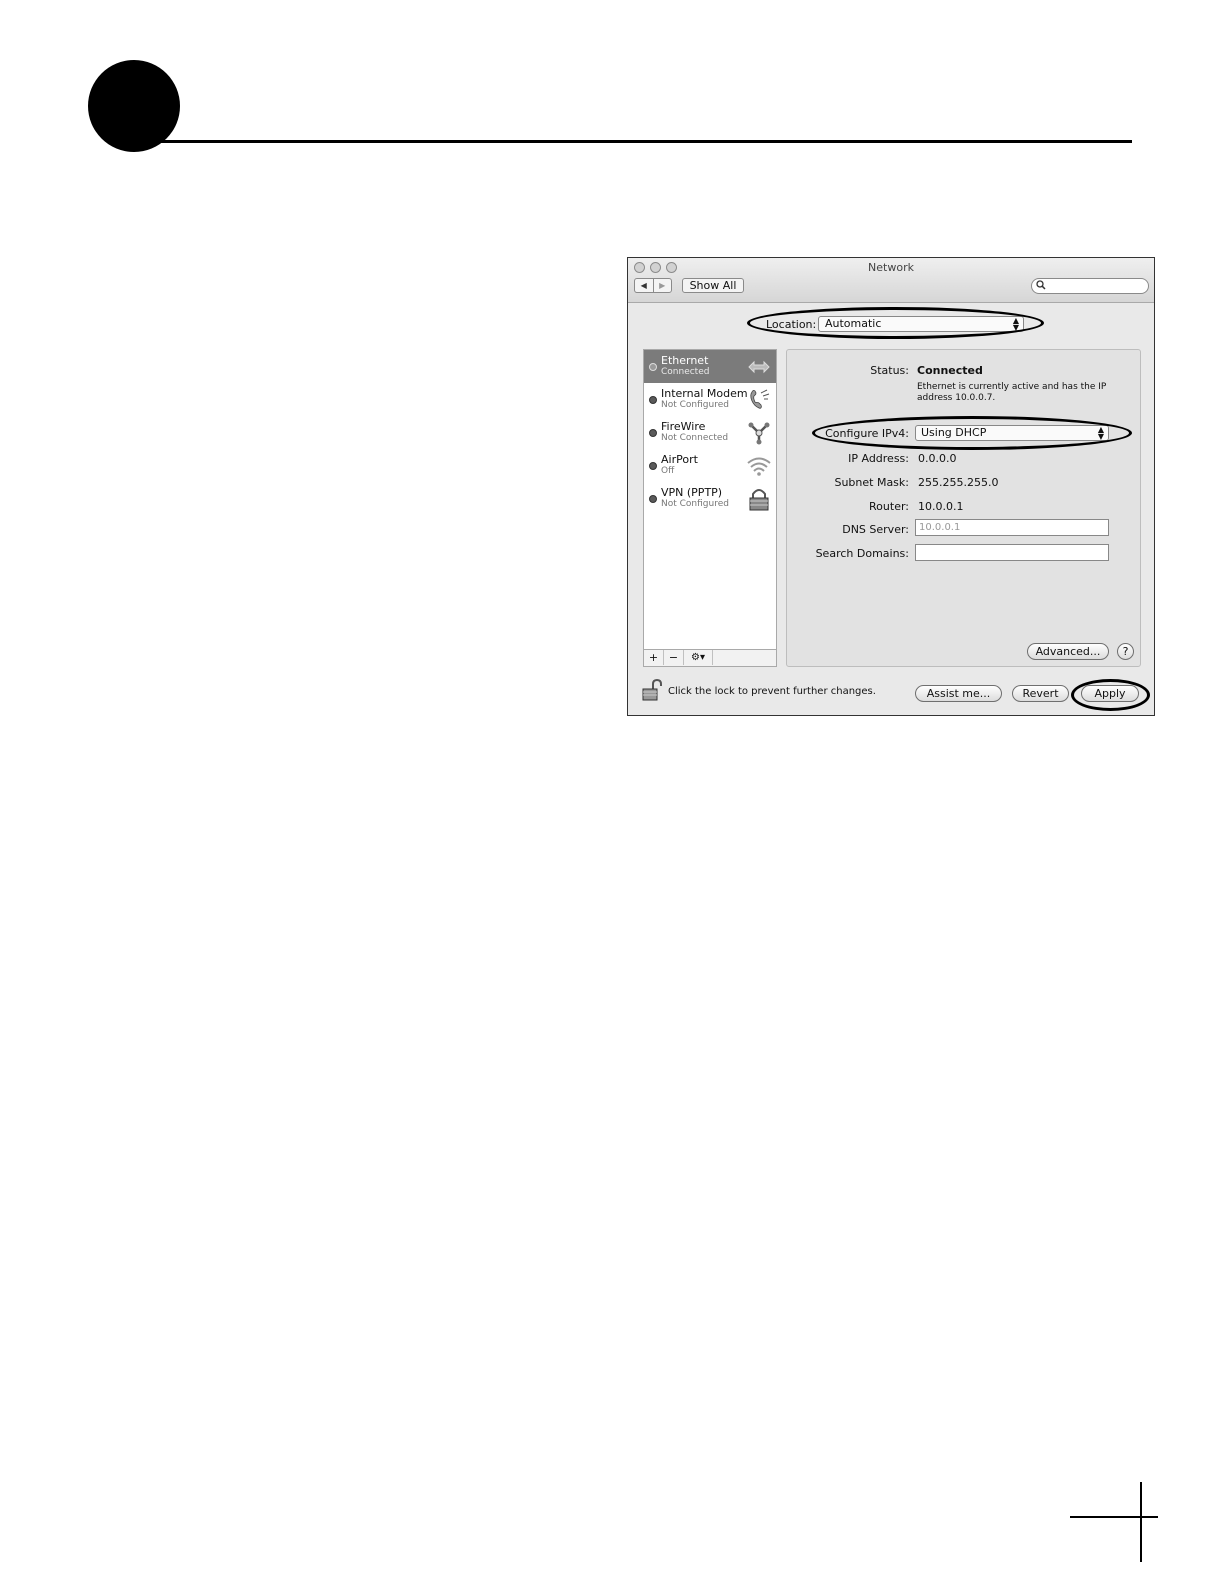 Image resolution: width=1224 pixels, height=1584 pixels. I want to click on help-button: ?, so click(1125, 651).